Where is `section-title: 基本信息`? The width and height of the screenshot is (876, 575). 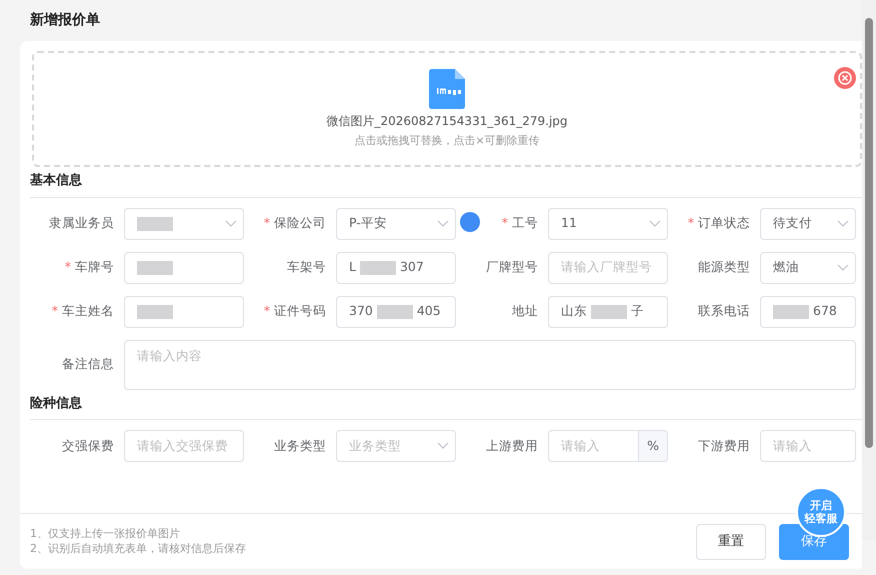 section-title: 基本信息 is located at coordinates (446, 184).